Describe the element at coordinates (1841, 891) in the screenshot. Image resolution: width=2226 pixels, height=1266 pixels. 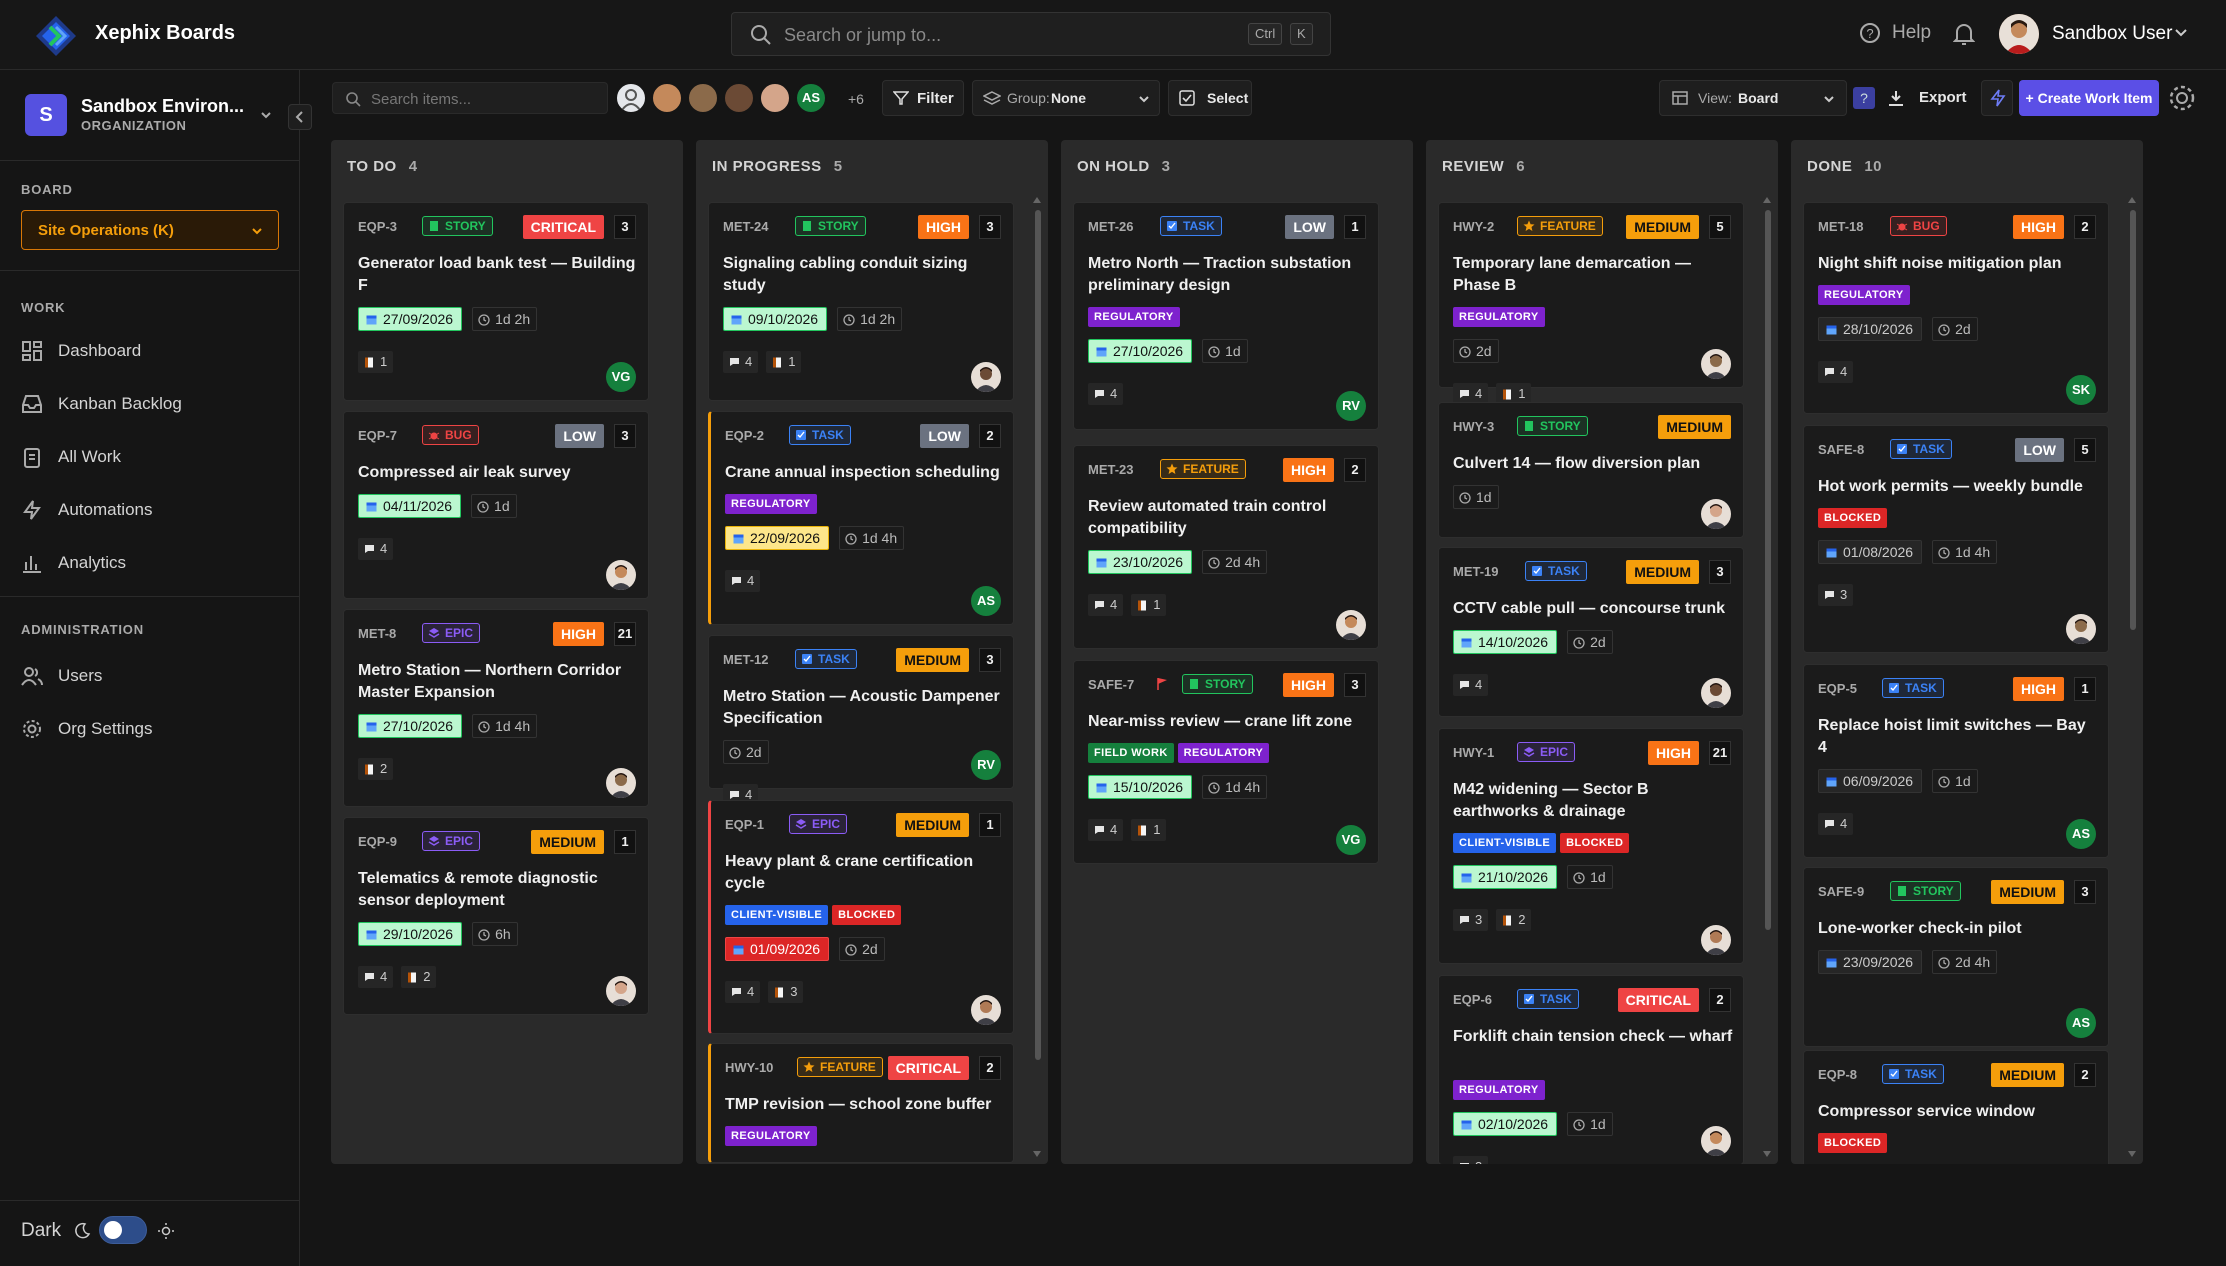
I see `item-id: SAFE-9` at that location.